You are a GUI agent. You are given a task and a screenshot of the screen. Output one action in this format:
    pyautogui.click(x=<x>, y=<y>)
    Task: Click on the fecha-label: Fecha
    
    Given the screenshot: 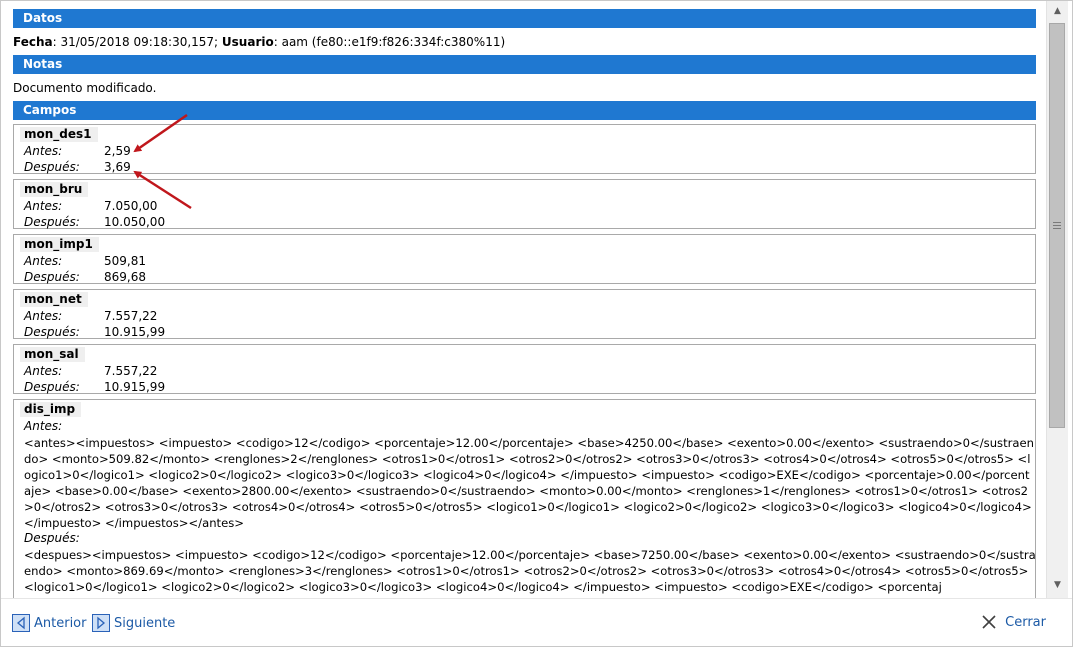 What is the action you would take?
    pyautogui.click(x=33, y=42)
    